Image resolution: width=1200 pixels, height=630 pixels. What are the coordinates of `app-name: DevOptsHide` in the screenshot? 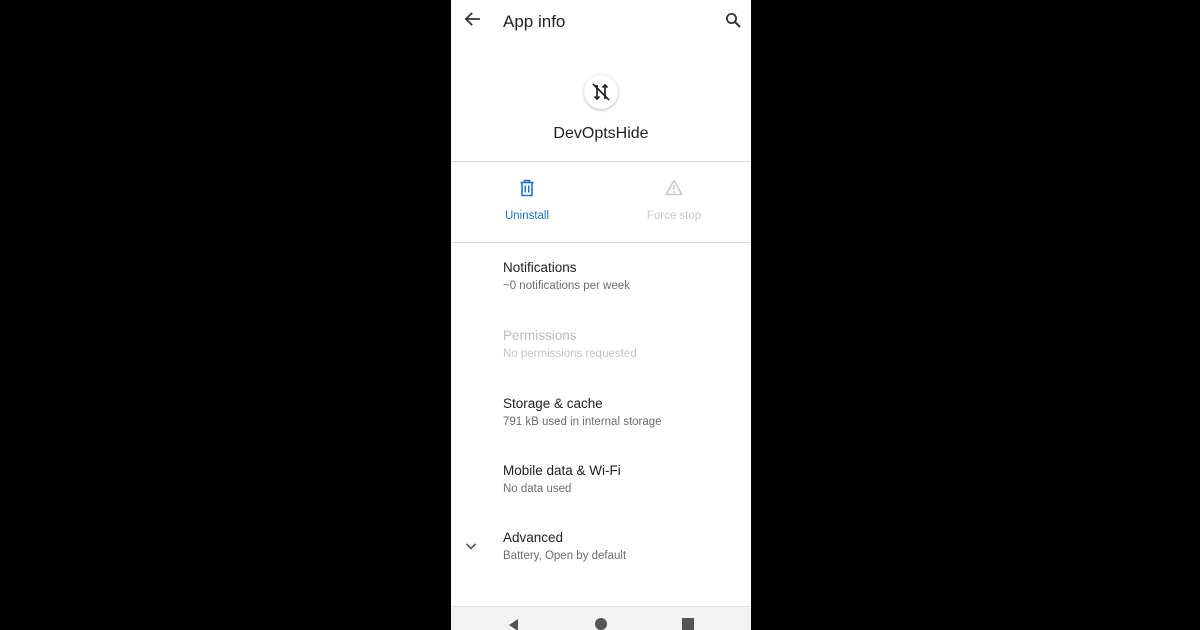 It's located at (601, 133).